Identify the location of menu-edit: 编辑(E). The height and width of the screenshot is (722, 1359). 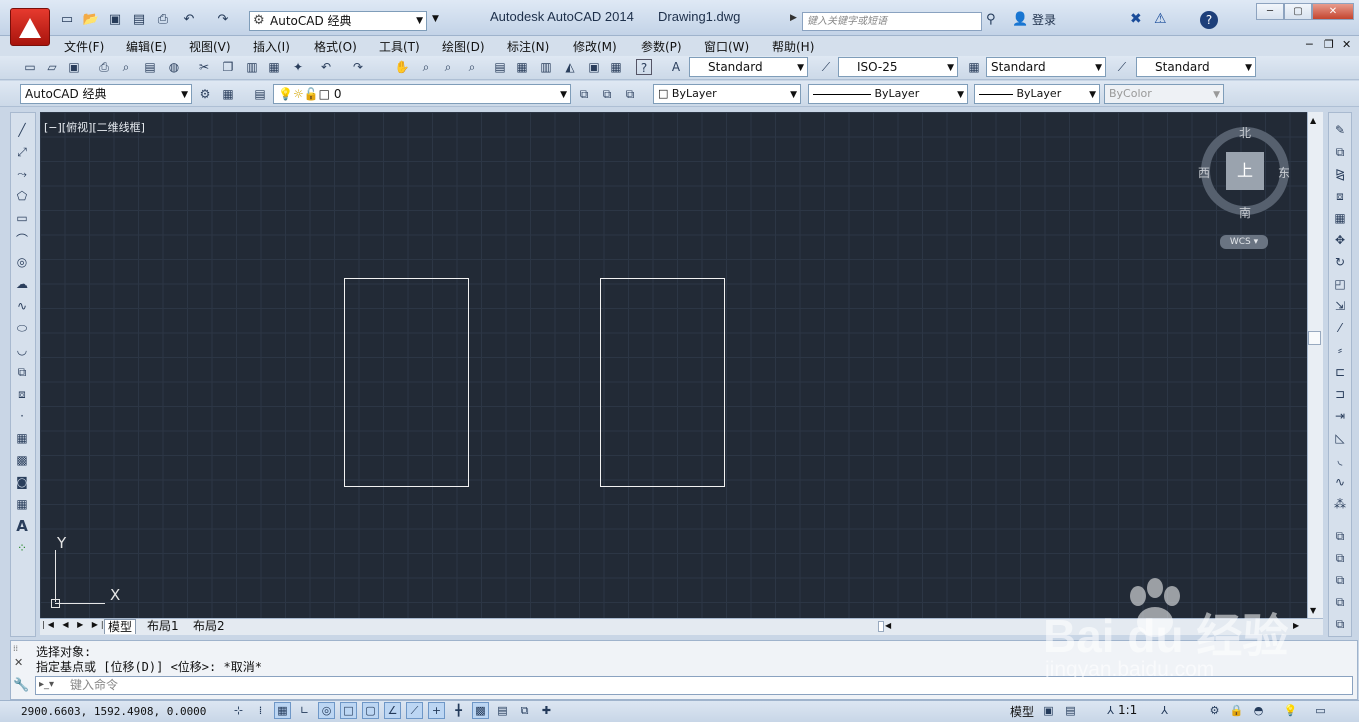
(146, 46).